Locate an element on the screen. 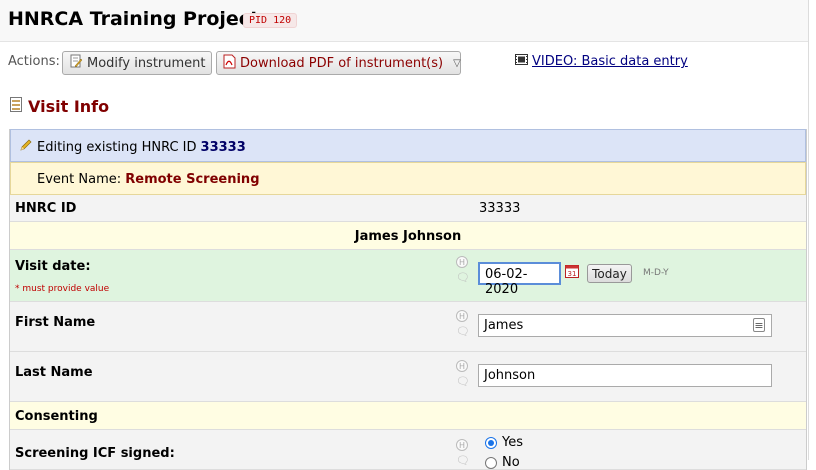 The image size is (816, 470). screening-icf-row: Screening ICF signed: H 🗨 Yes No is located at coordinates (408, 450).